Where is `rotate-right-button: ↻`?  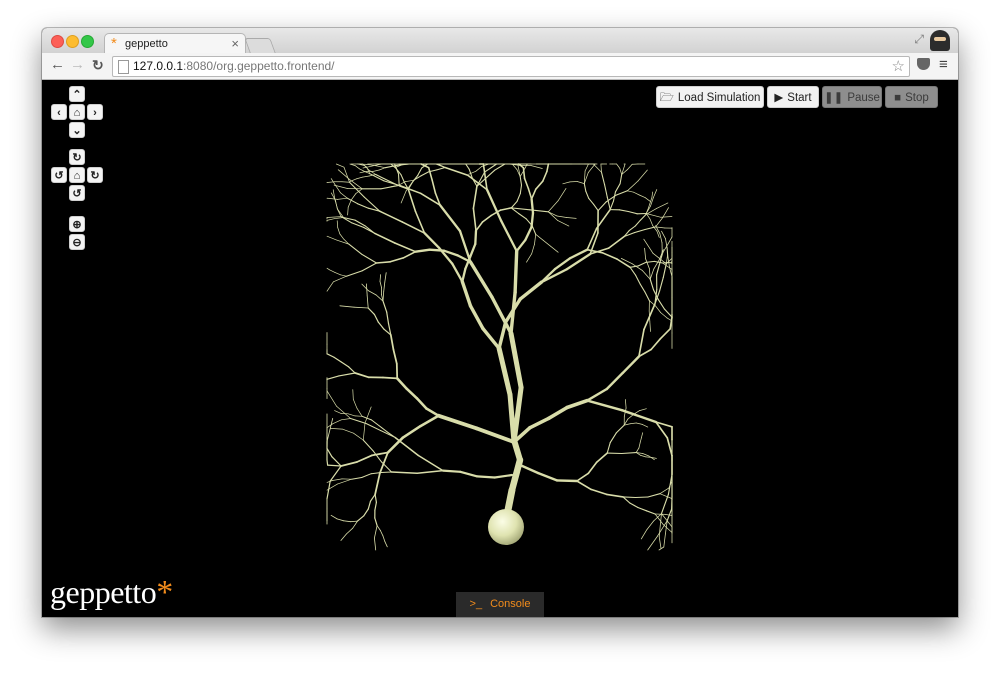 rotate-right-button: ↻ is located at coordinates (95, 175).